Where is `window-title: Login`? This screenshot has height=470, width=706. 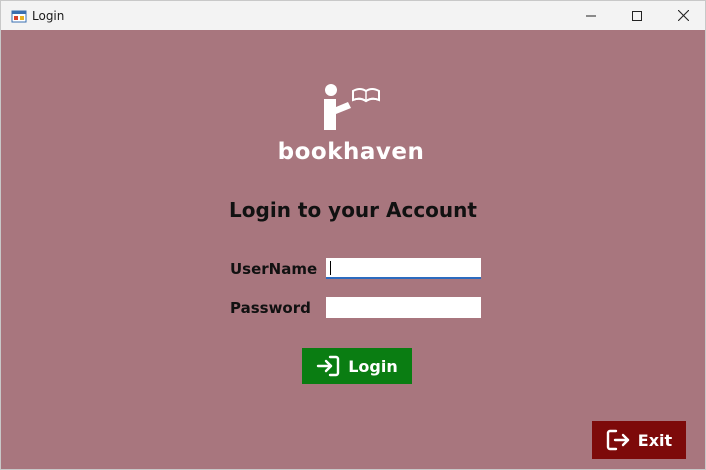
window-title: Login is located at coordinates (48, 16).